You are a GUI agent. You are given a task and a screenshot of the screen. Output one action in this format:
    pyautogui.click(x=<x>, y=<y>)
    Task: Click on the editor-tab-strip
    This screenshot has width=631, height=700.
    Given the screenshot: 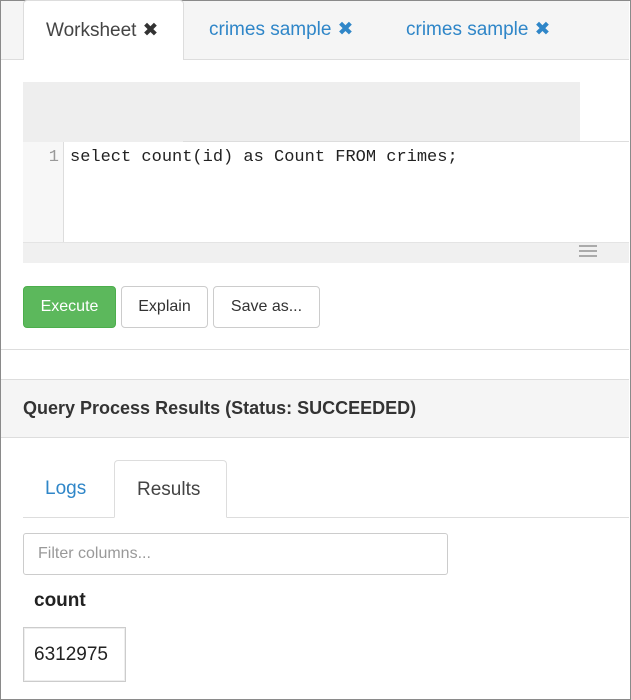 What is the action you would take?
    pyautogui.click(x=301, y=112)
    